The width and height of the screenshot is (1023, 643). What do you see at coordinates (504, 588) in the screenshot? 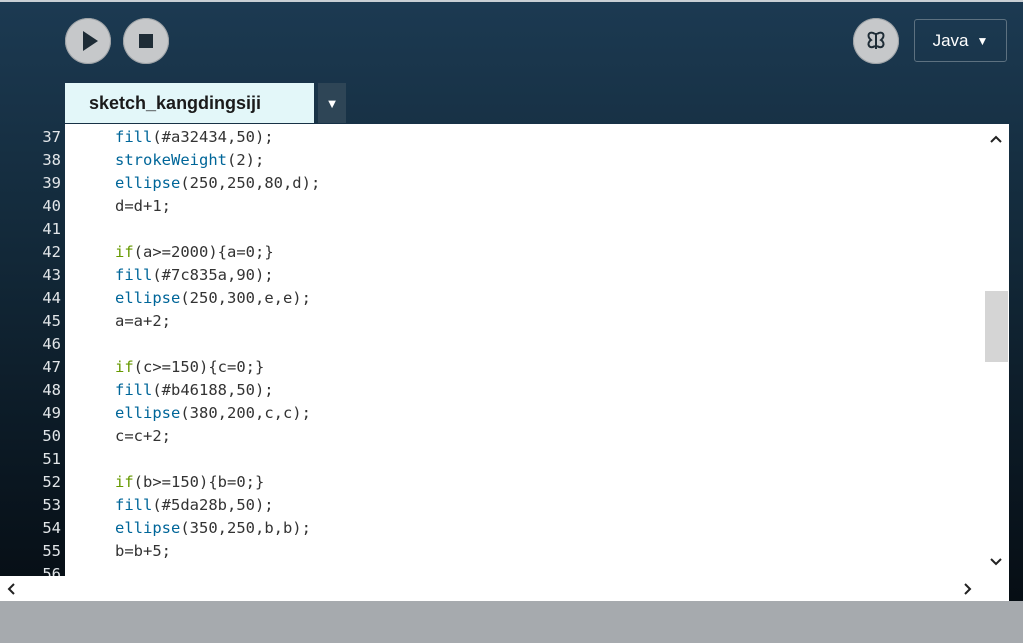
I see `horizontal-scrollbar` at bounding box center [504, 588].